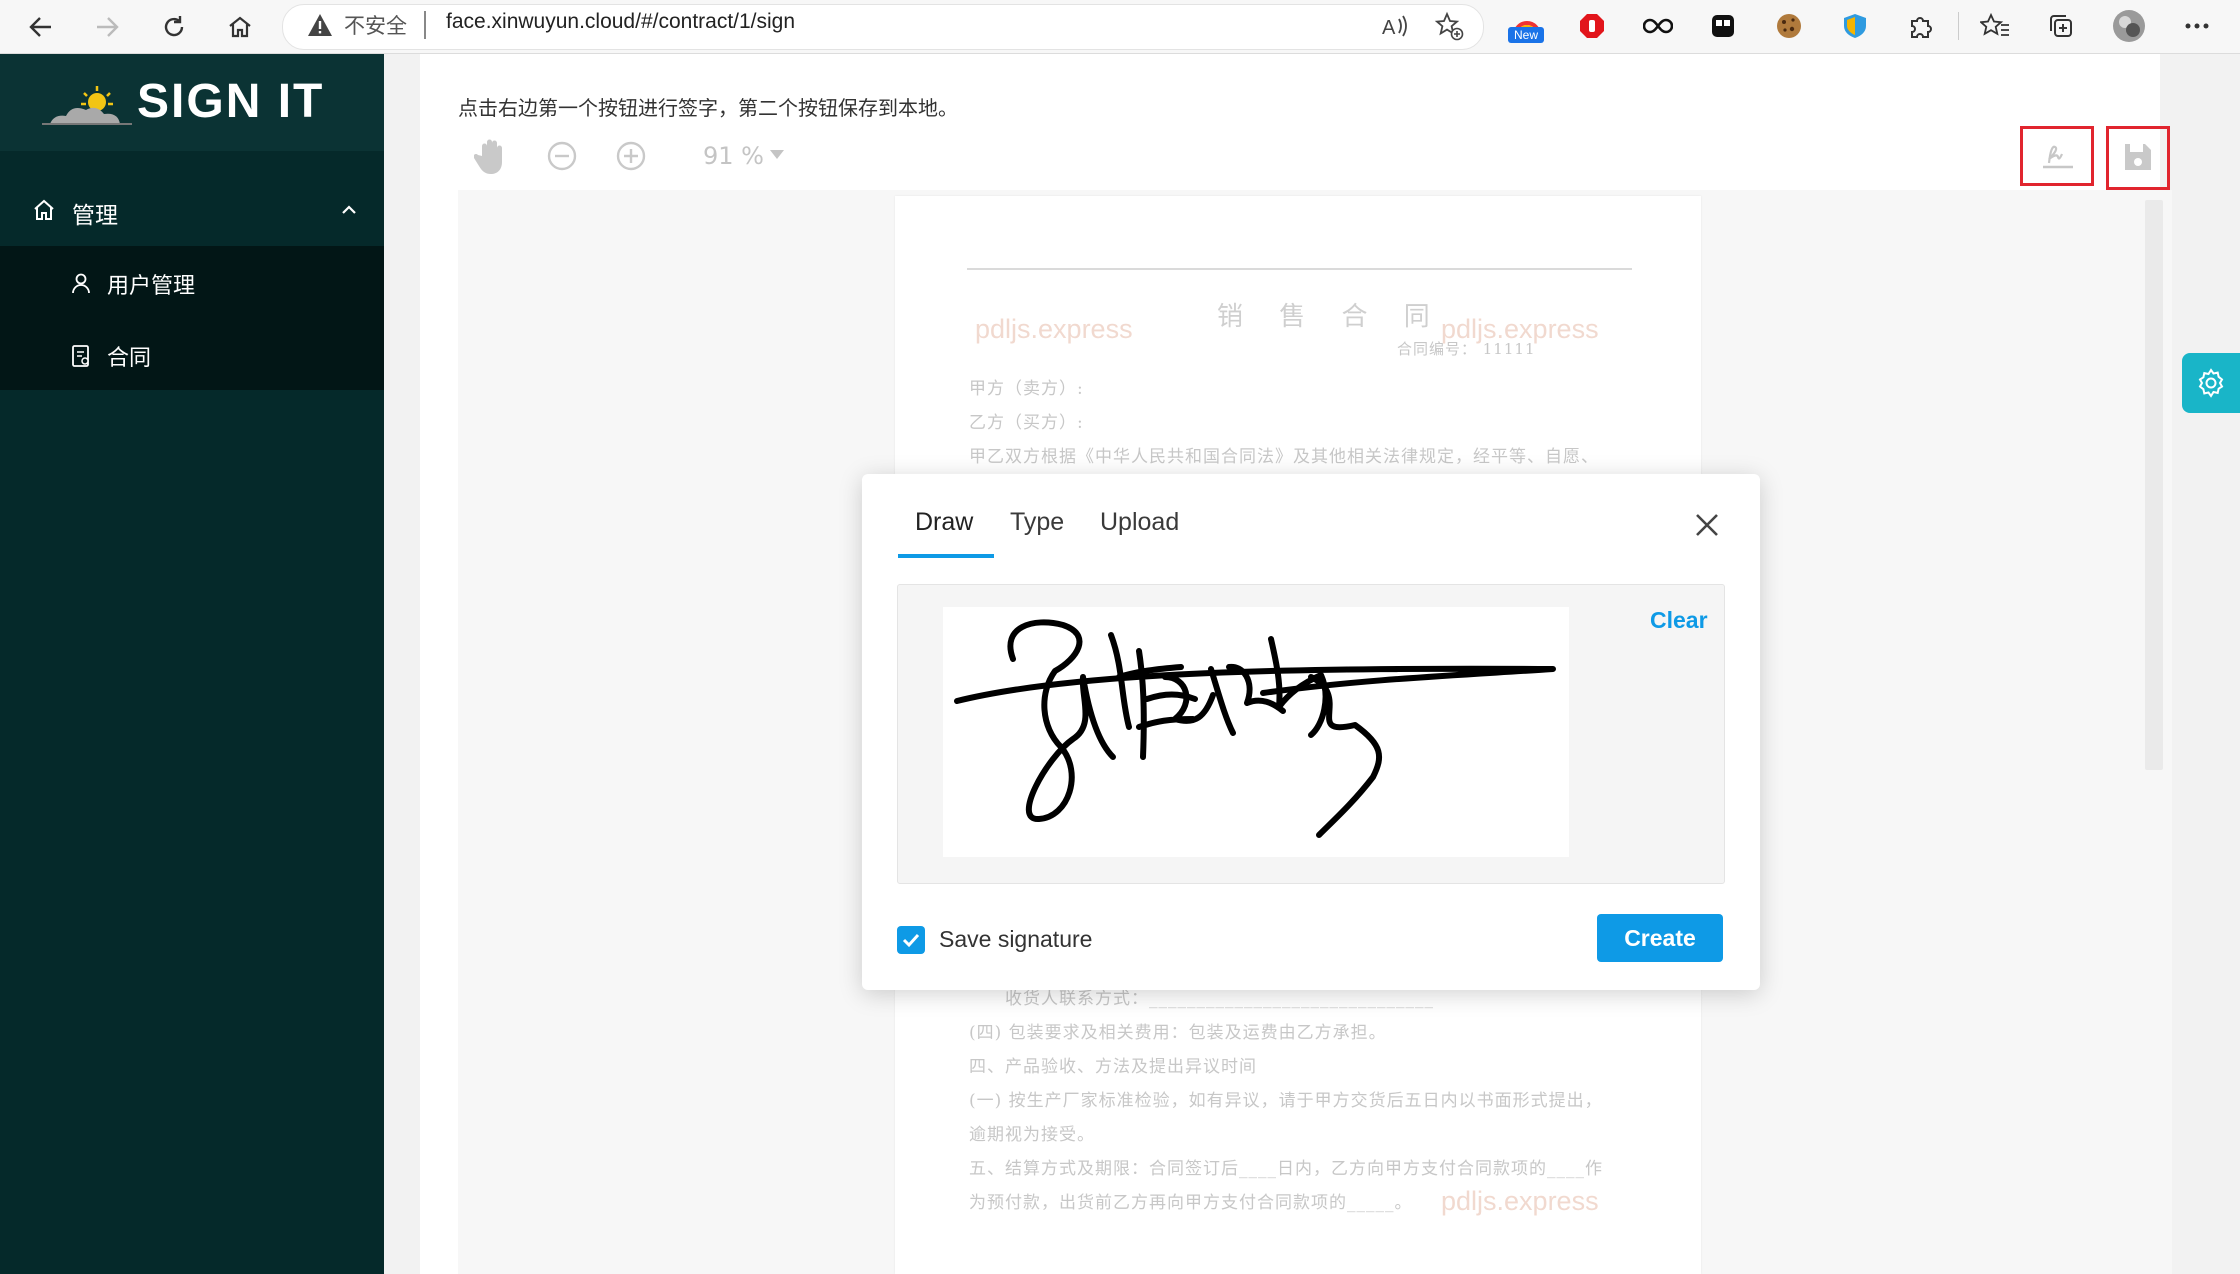 Image resolution: width=2240 pixels, height=1274 pixels. Describe the element at coordinates (129, 358) in the screenshot. I see `sidebar-item-label: 合同` at that location.